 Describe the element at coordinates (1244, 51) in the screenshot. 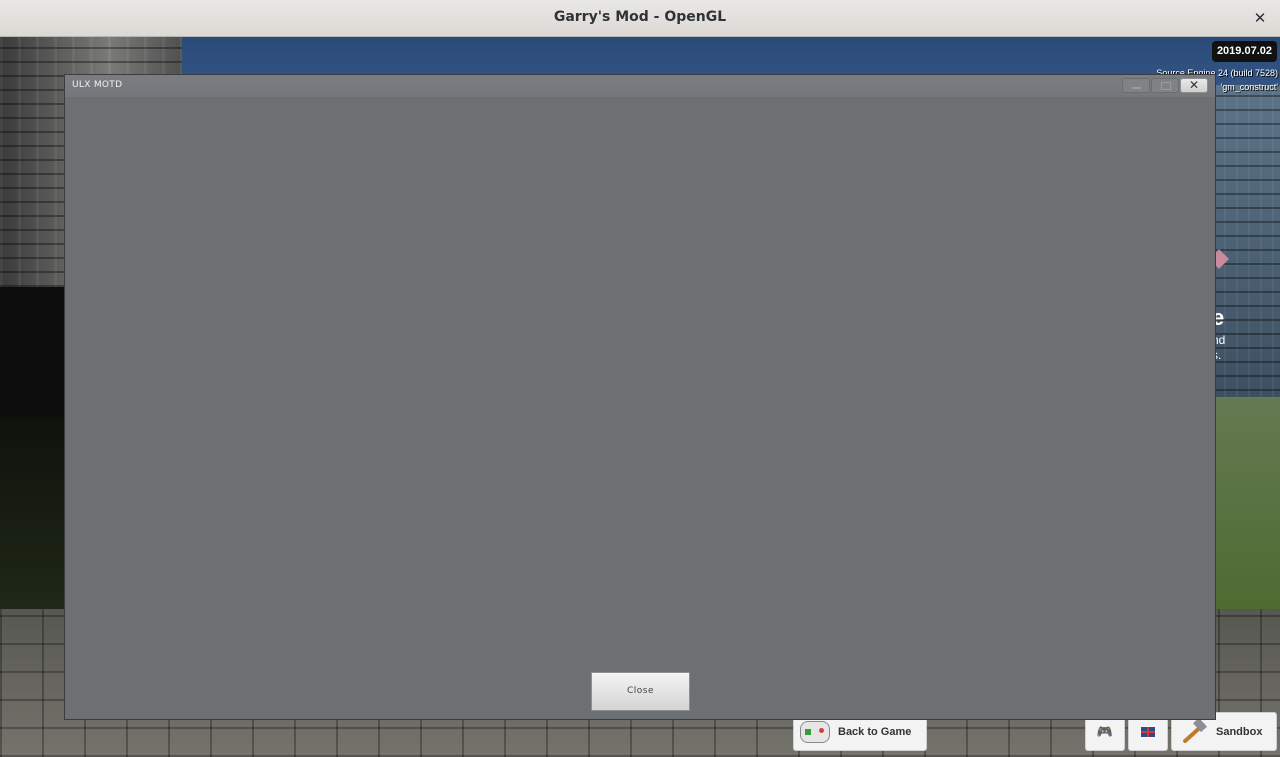

I see `version-date-badge: 2019.07.02` at that location.